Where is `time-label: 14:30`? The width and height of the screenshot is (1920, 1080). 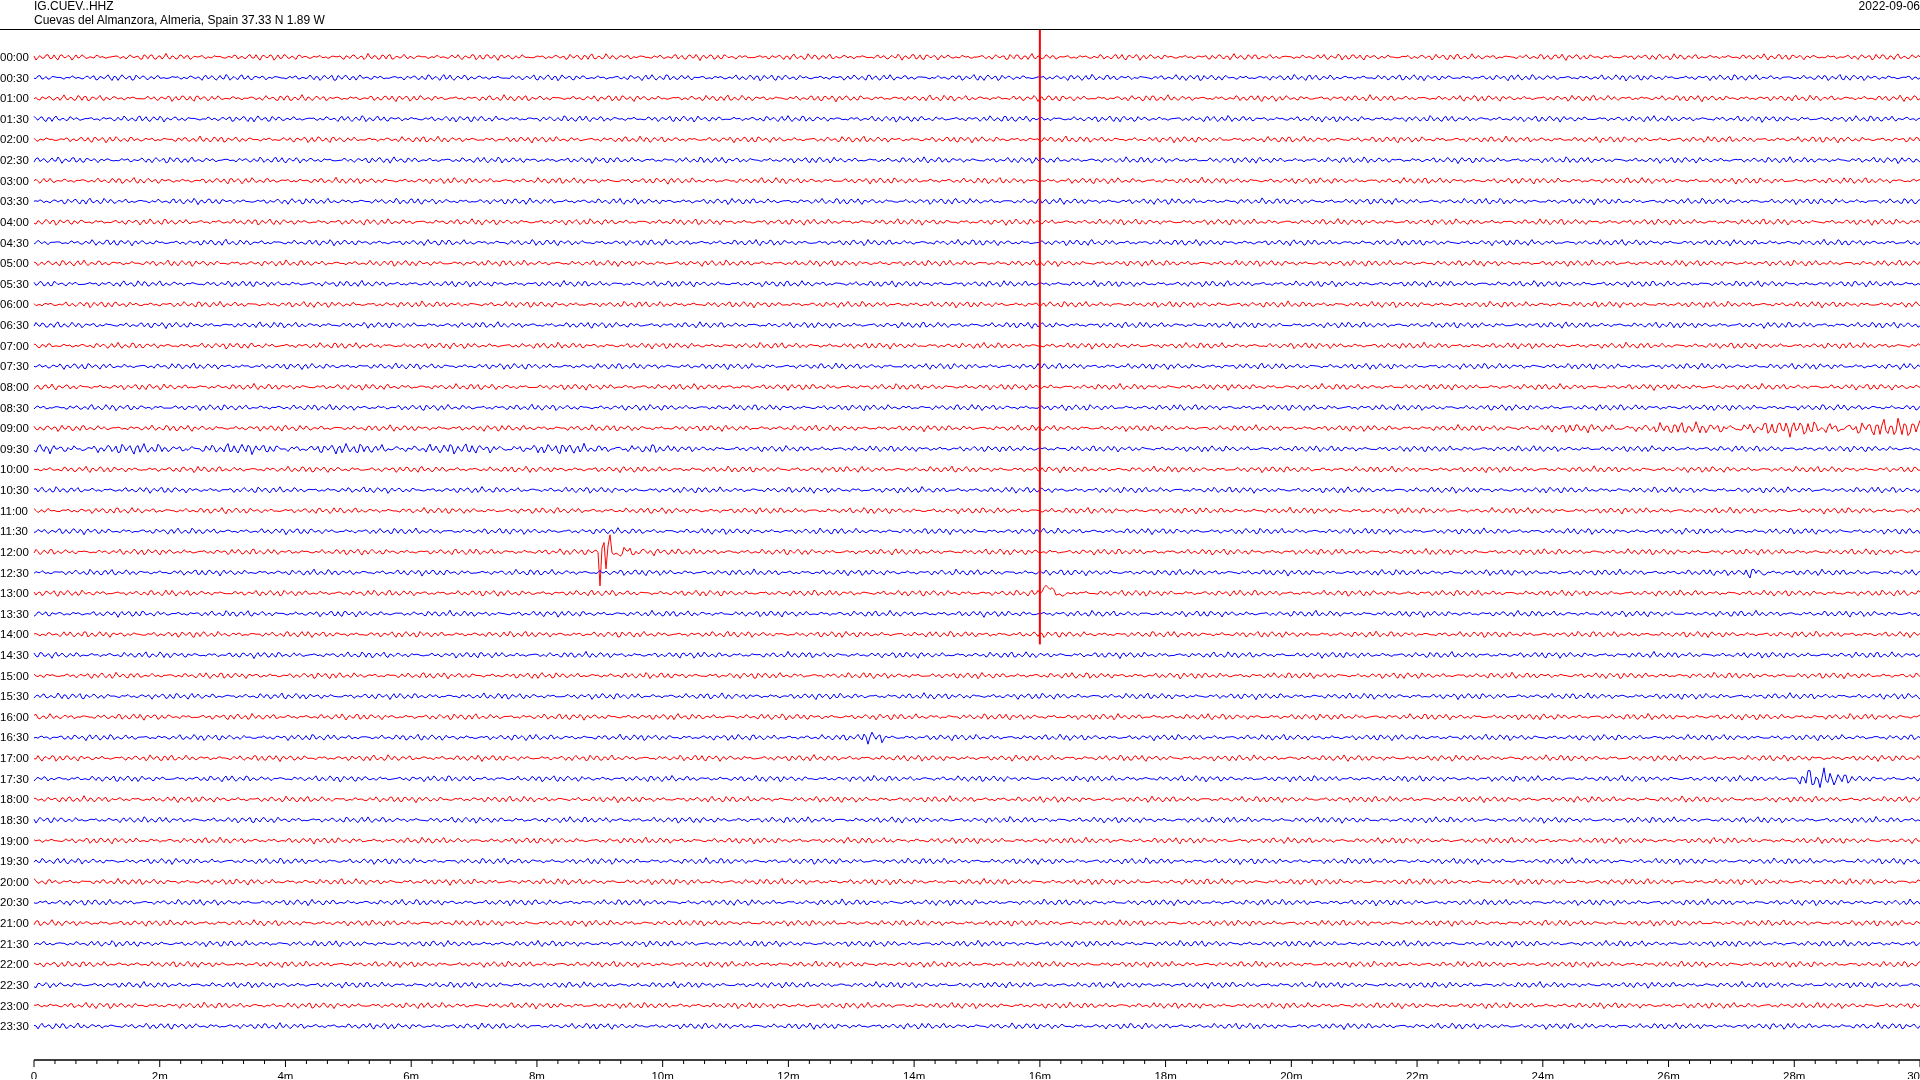 time-label: 14:30 is located at coordinates (14, 655).